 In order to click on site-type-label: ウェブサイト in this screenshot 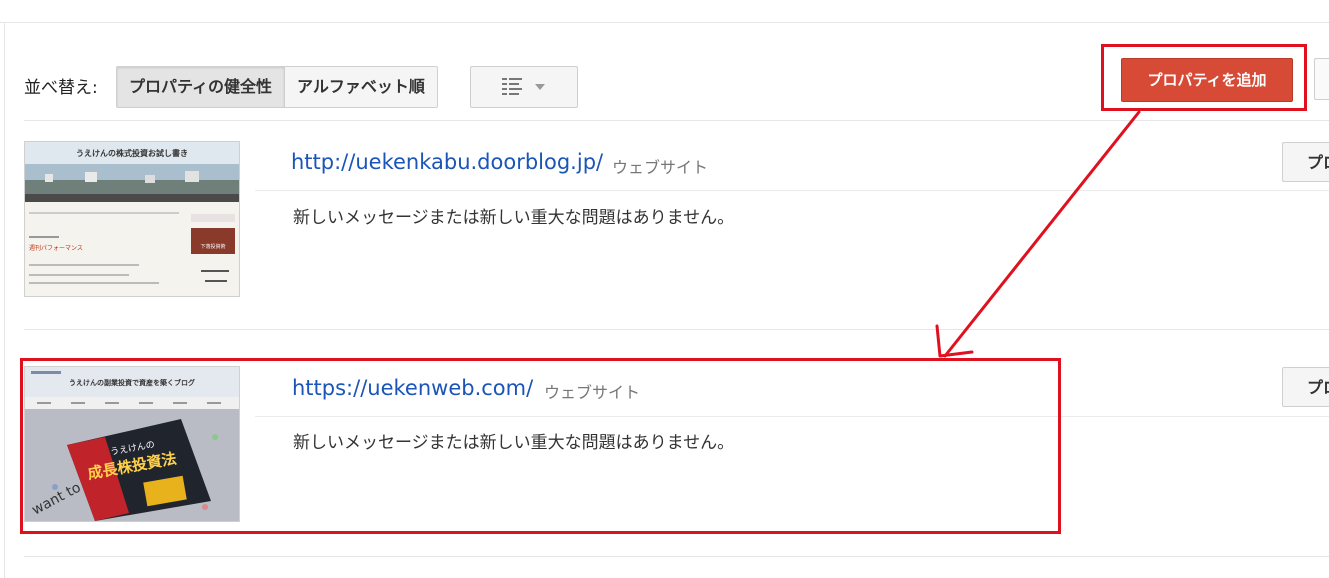, I will do `click(660, 167)`.